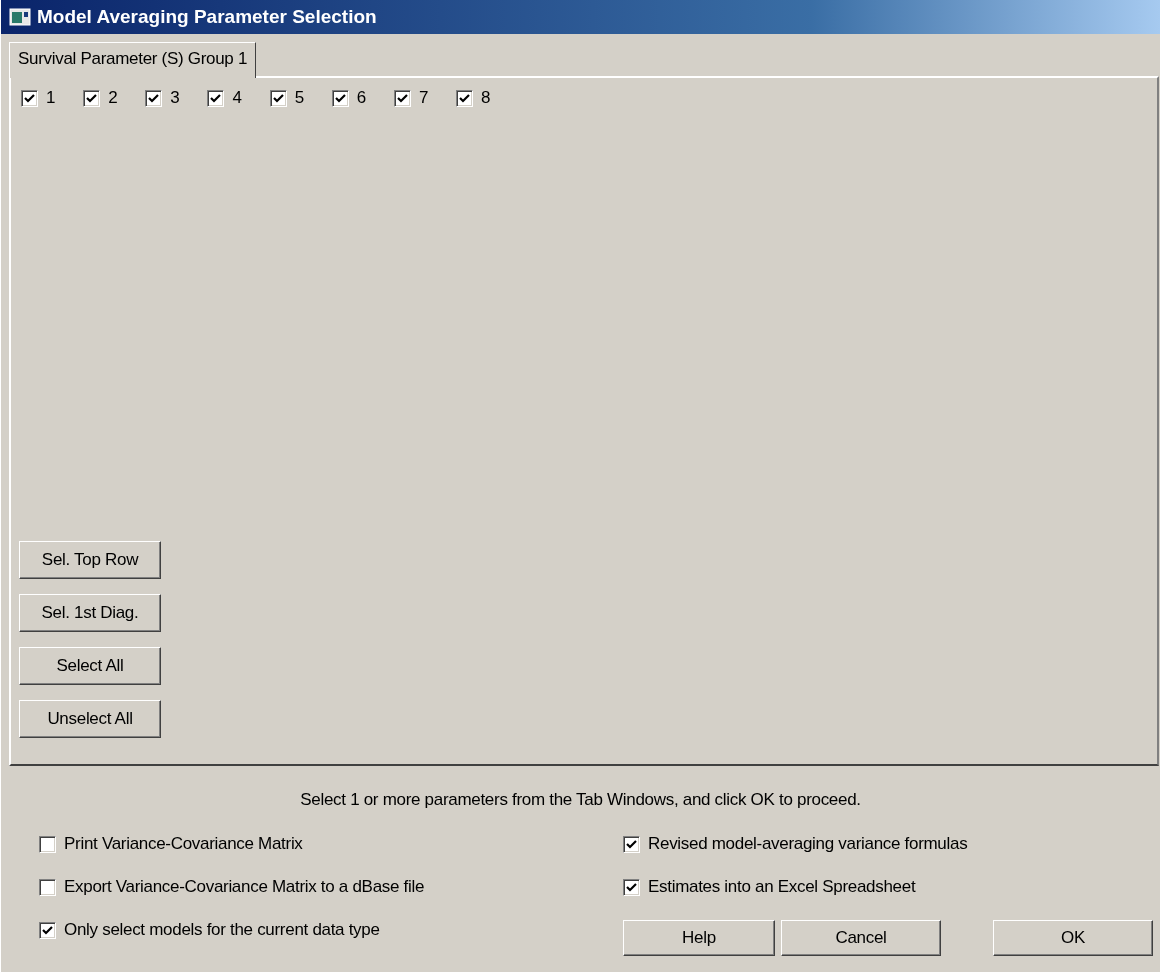  What do you see at coordinates (782, 887) in the screenshot?
I see `checkbox-label: Estimates into an Excel Spreadsheet` at bounding box center [782, 887].